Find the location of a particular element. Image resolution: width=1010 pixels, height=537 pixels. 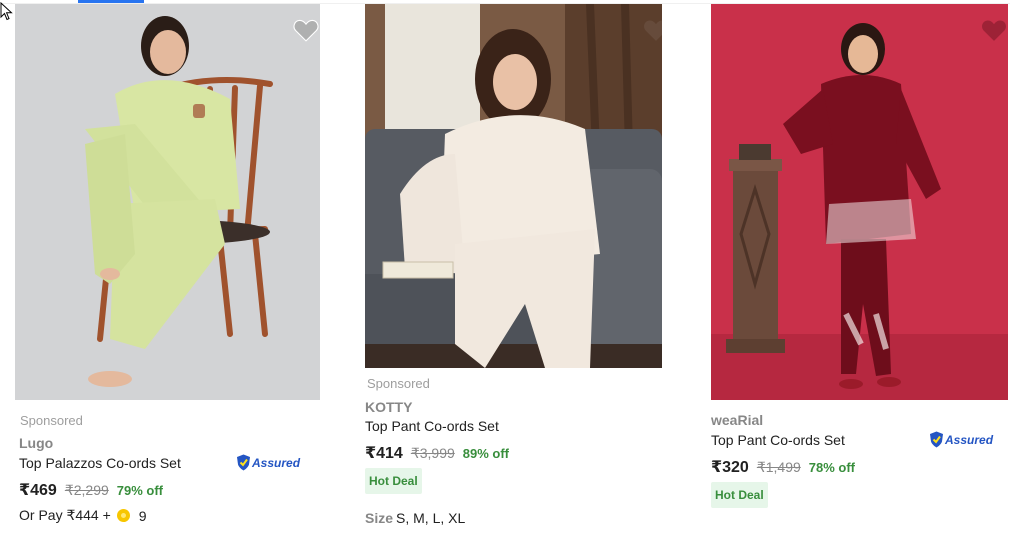

original-price: ₹1,499 is located at coordinates (778, 467).